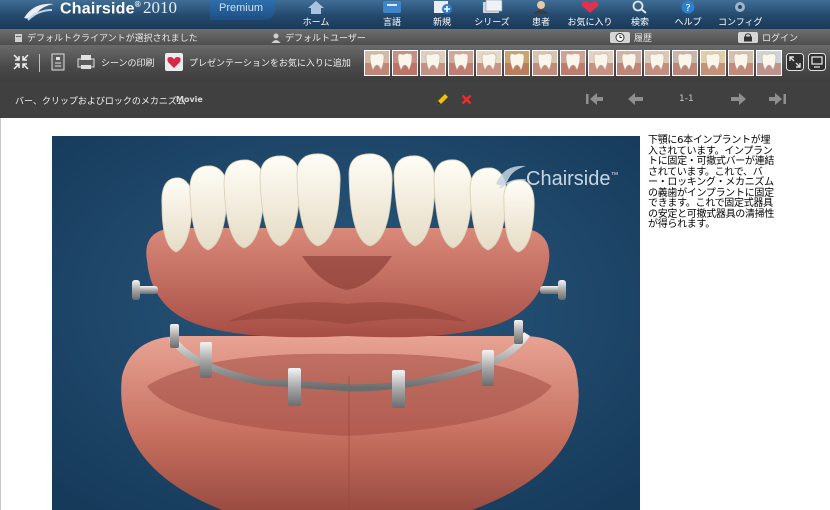  What do you see at coordinates (189, 99) in the screenshot?
I see `scene-kind: Movie` at bounding box center [189, 99].